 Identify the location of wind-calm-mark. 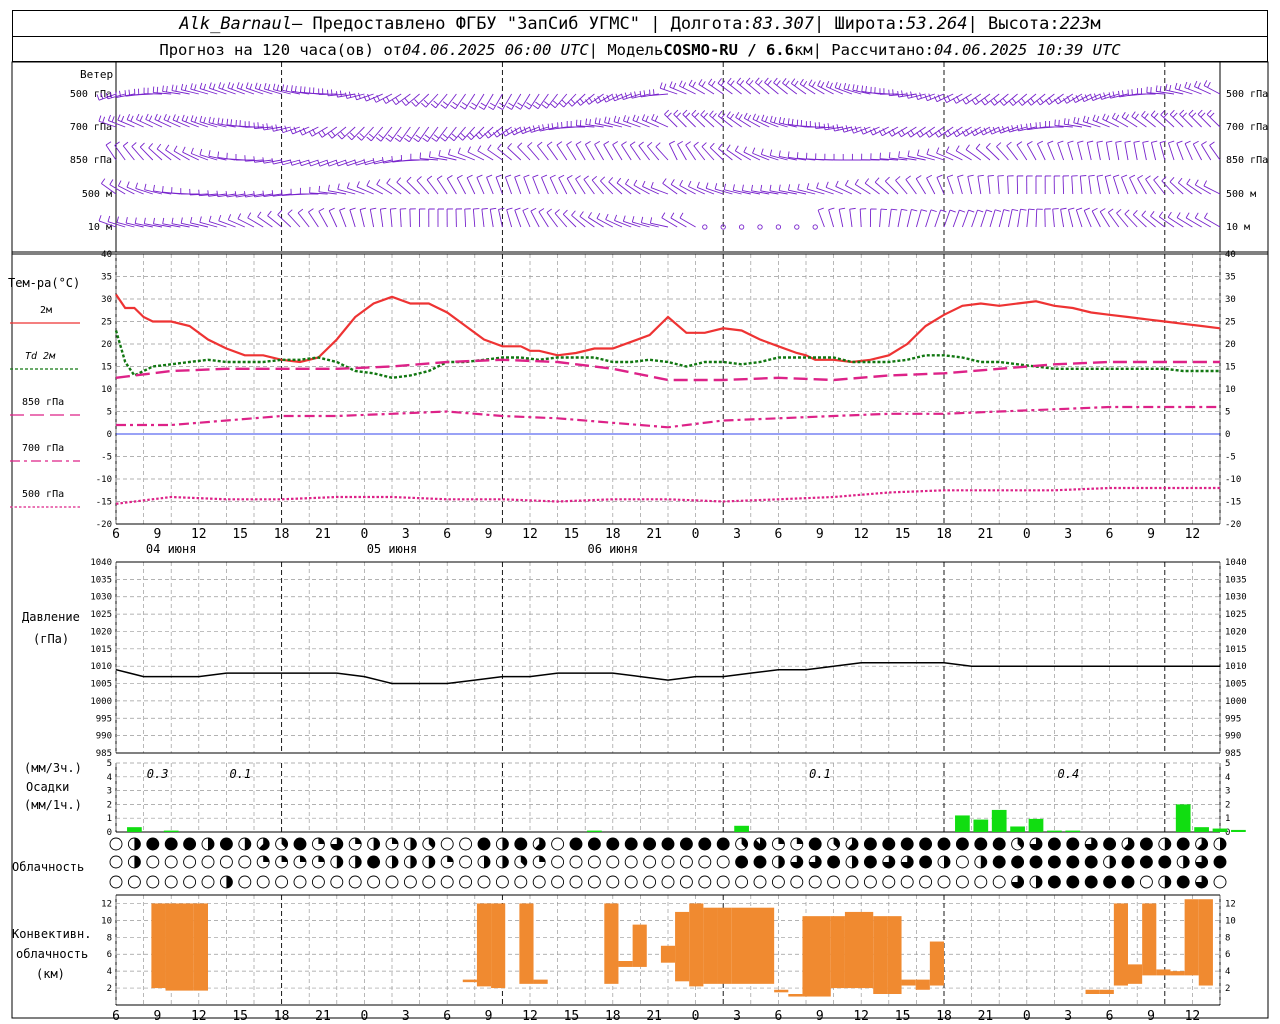
(797, 227).